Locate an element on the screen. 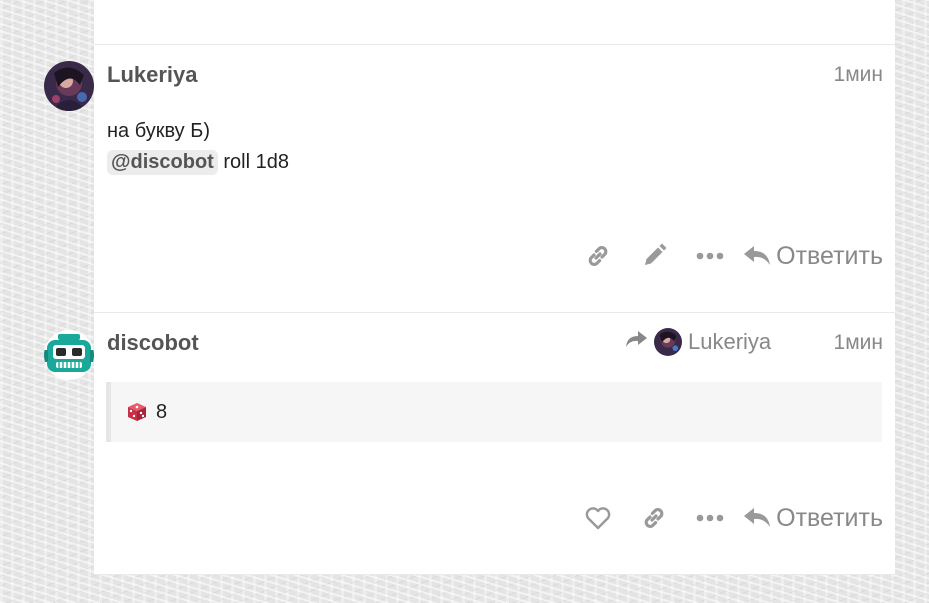  mention-link: @discobot is located at coordinates (162, 162).